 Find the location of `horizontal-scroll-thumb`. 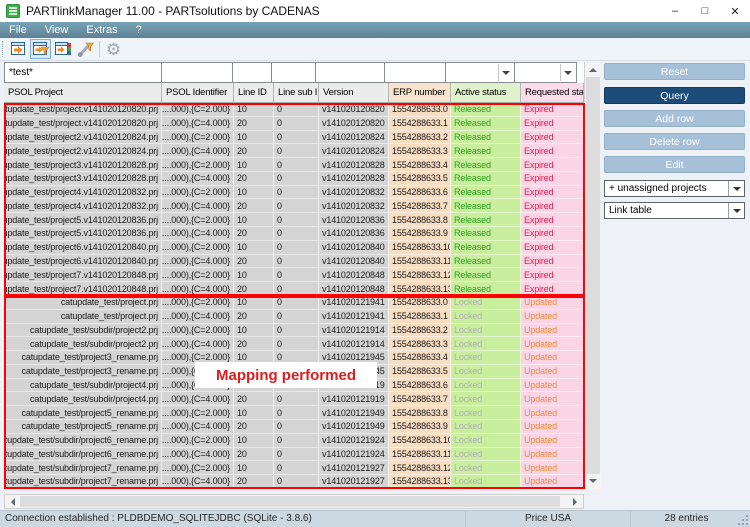

horizontal-scroll-thumb is located at coordinates (290, 501).